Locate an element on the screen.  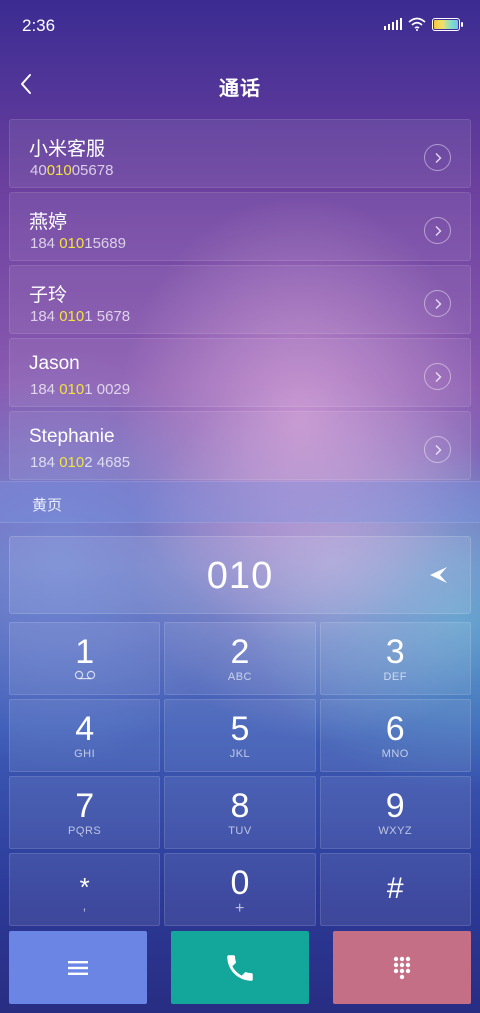
key-0: 0 + is located at coordinates (240, 889).